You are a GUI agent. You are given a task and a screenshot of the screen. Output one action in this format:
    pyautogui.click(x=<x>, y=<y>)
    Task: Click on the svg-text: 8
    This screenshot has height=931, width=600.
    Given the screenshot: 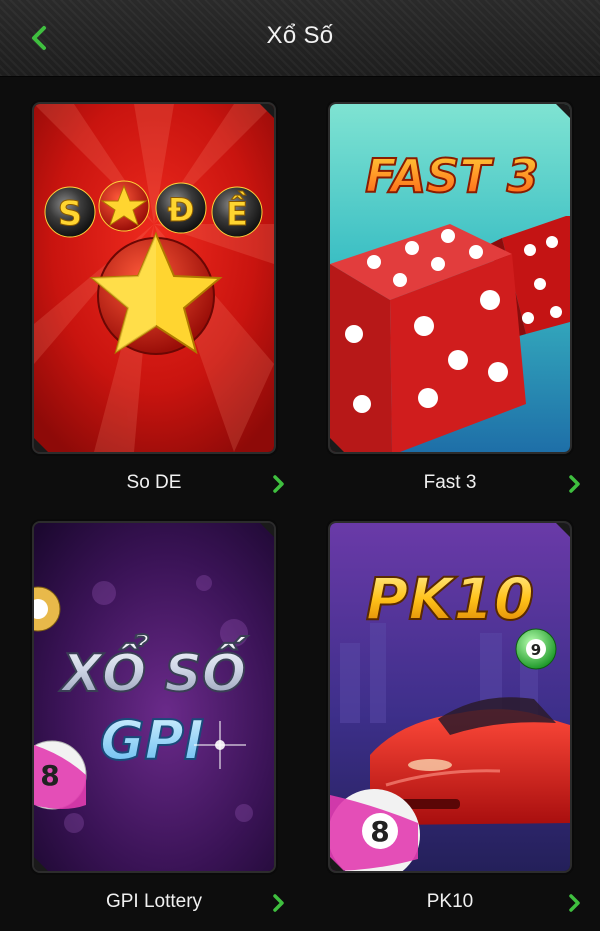 What is the action you would take?
    pyautogui.click(x=49, y=775)
    